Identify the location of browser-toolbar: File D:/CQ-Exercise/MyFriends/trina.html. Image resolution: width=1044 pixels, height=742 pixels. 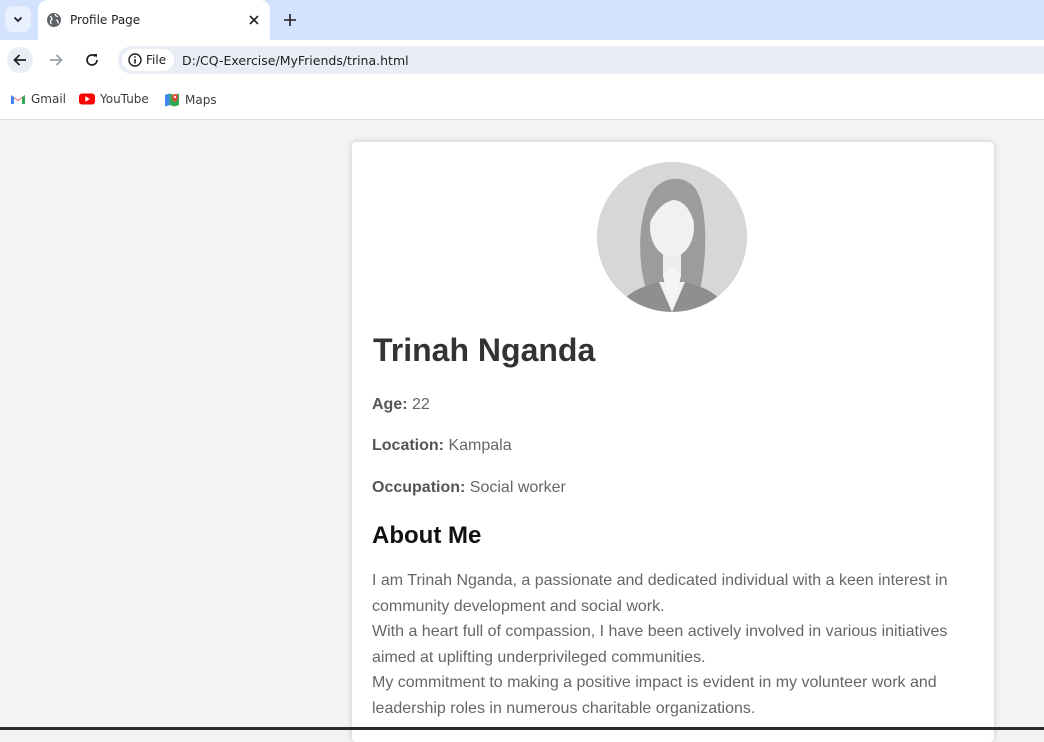
(522, 60).